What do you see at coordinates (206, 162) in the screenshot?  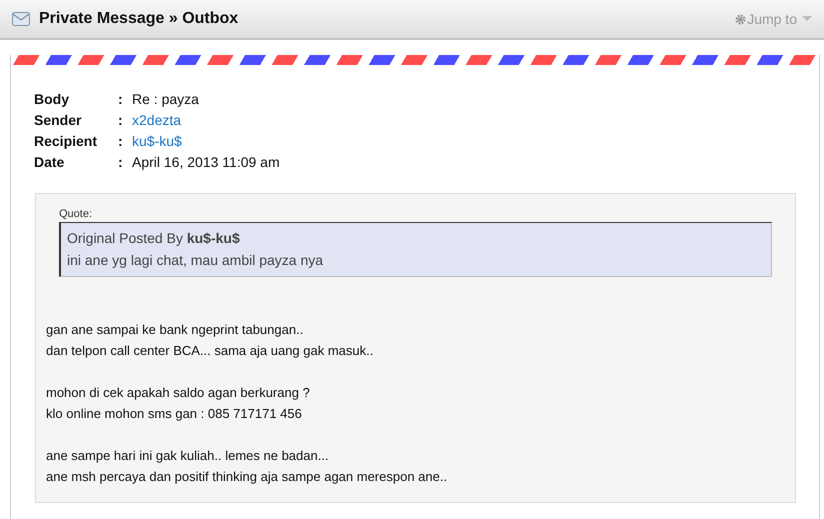 I see `field-value: April 16, 2013 11:09 am` at bounding box center [206, 162].